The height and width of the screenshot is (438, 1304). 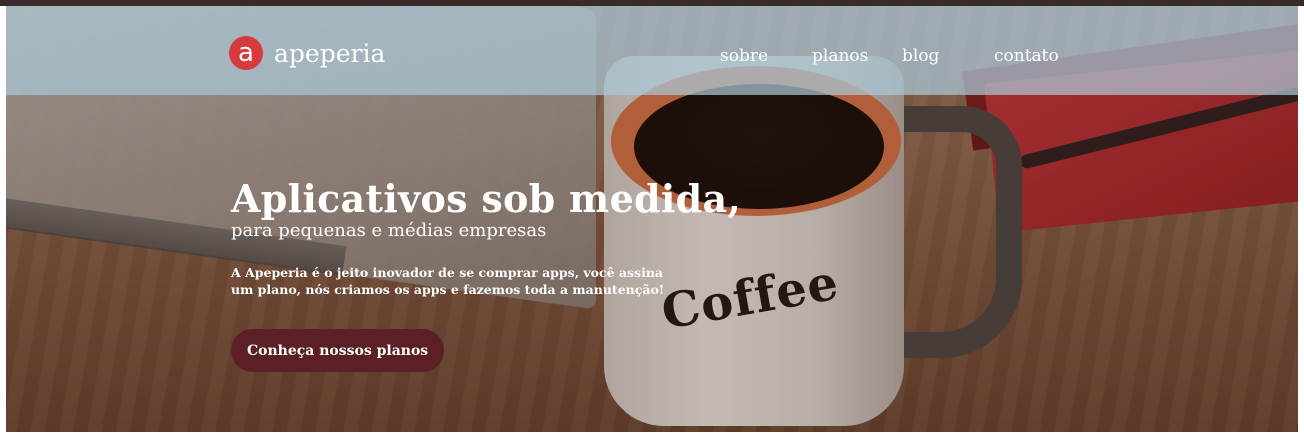 What do you see at coordinates (1026, 56) in the screenshot?
I see `nav-link-contato: contato` at bounding box center [1026, 56].